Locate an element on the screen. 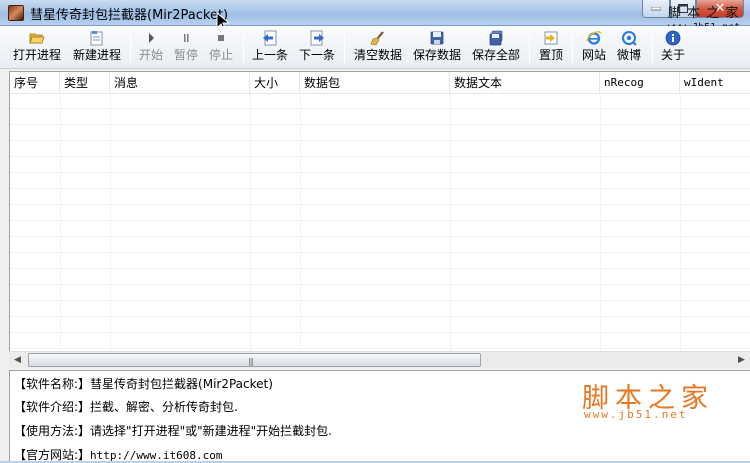 This screenshot has height=463, width=750. next-button: 下一条 is located at coordinates (317, 47).